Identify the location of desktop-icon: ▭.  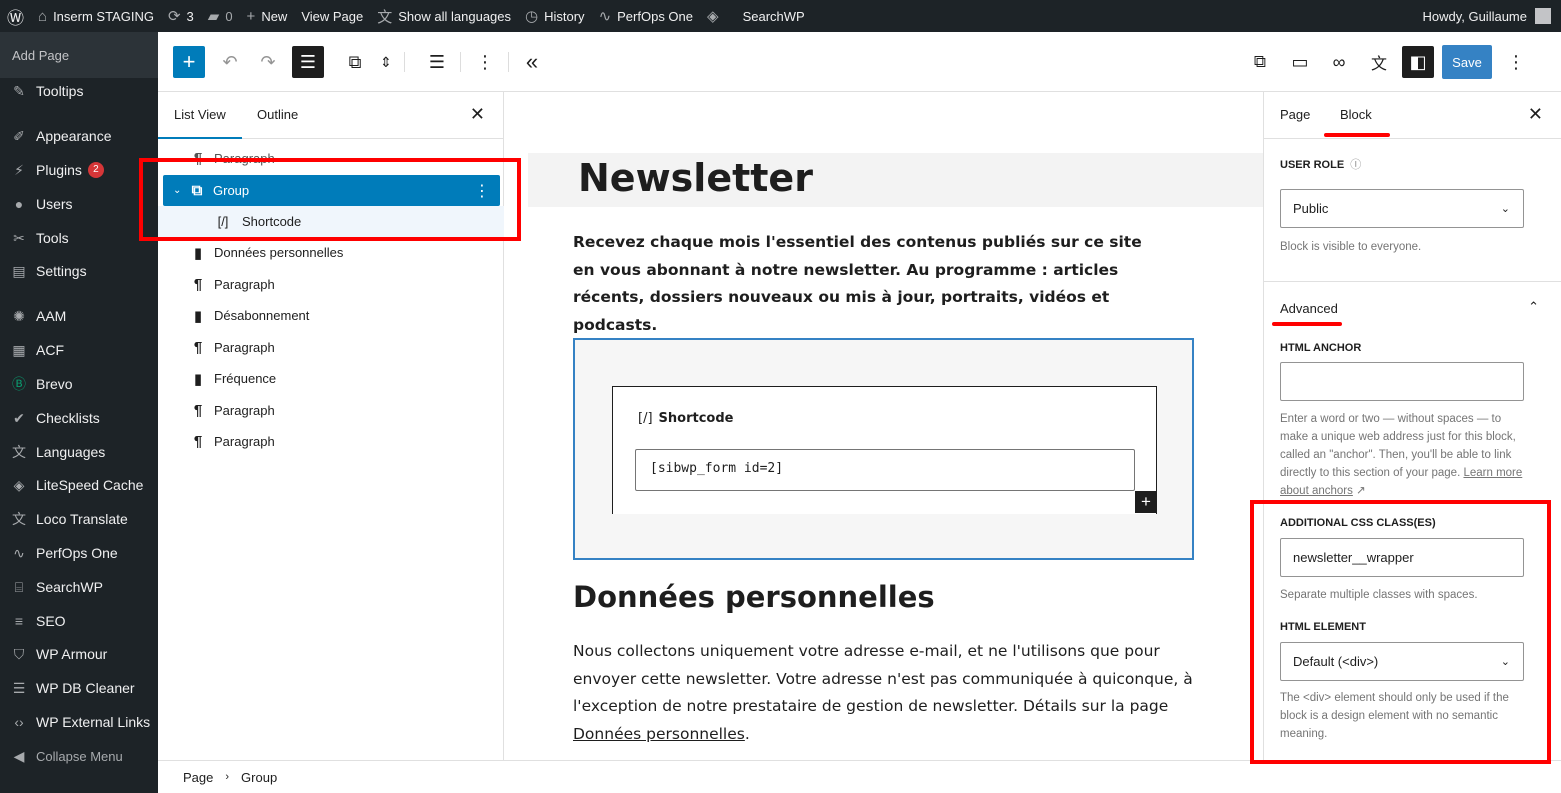
(1300, 61).